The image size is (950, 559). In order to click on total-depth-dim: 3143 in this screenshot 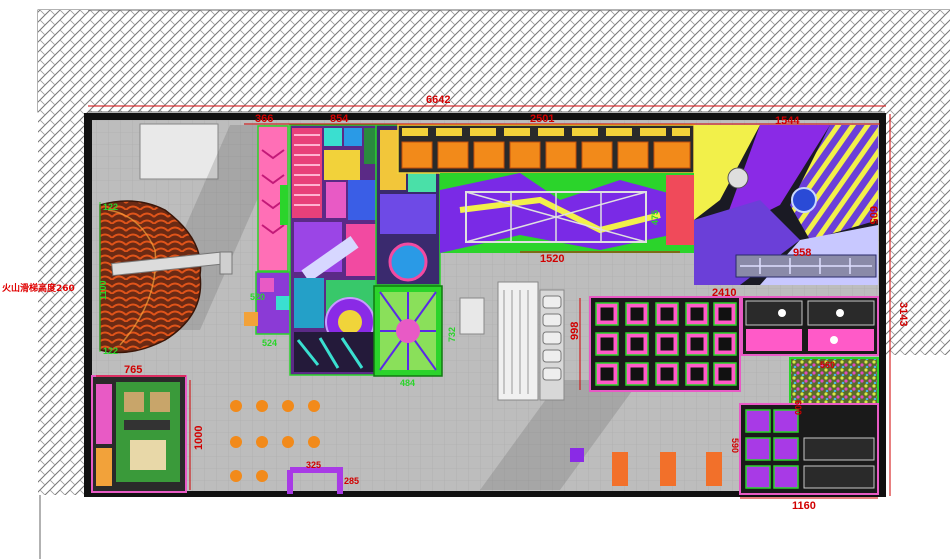, I will do `click(903, 314)`.